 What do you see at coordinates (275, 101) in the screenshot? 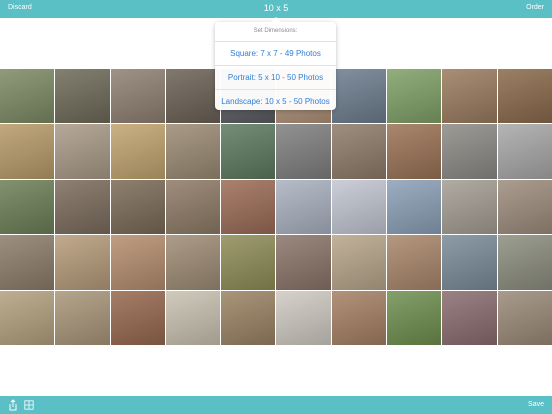
I see `option-landscape: Landscape: 10 x 5 - 50 Photos` at bounding box center [275, 101].